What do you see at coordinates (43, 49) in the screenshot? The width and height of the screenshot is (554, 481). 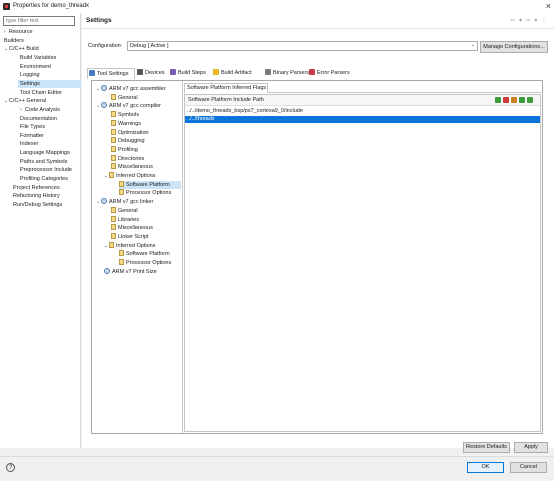 I see `nav-item-c-c-build: ⌄C/C++ Build` at bounding box center [43, 49].